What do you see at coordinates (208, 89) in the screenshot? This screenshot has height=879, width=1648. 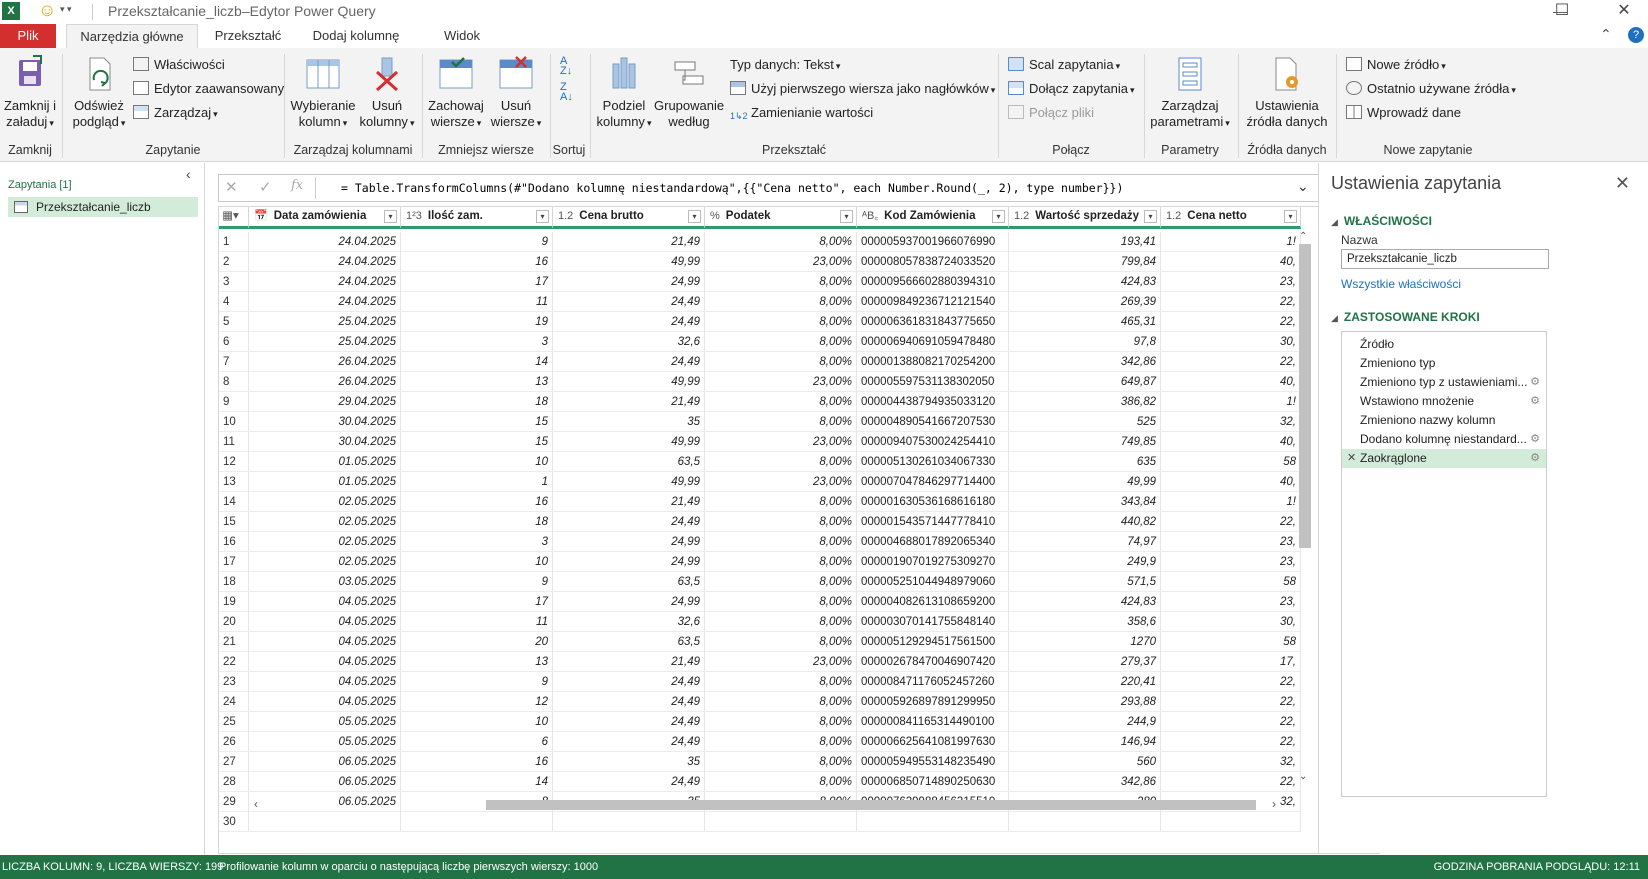 I see `advanced-editor-button: Edytor zaawansowany` at bounding box center [208, 89].